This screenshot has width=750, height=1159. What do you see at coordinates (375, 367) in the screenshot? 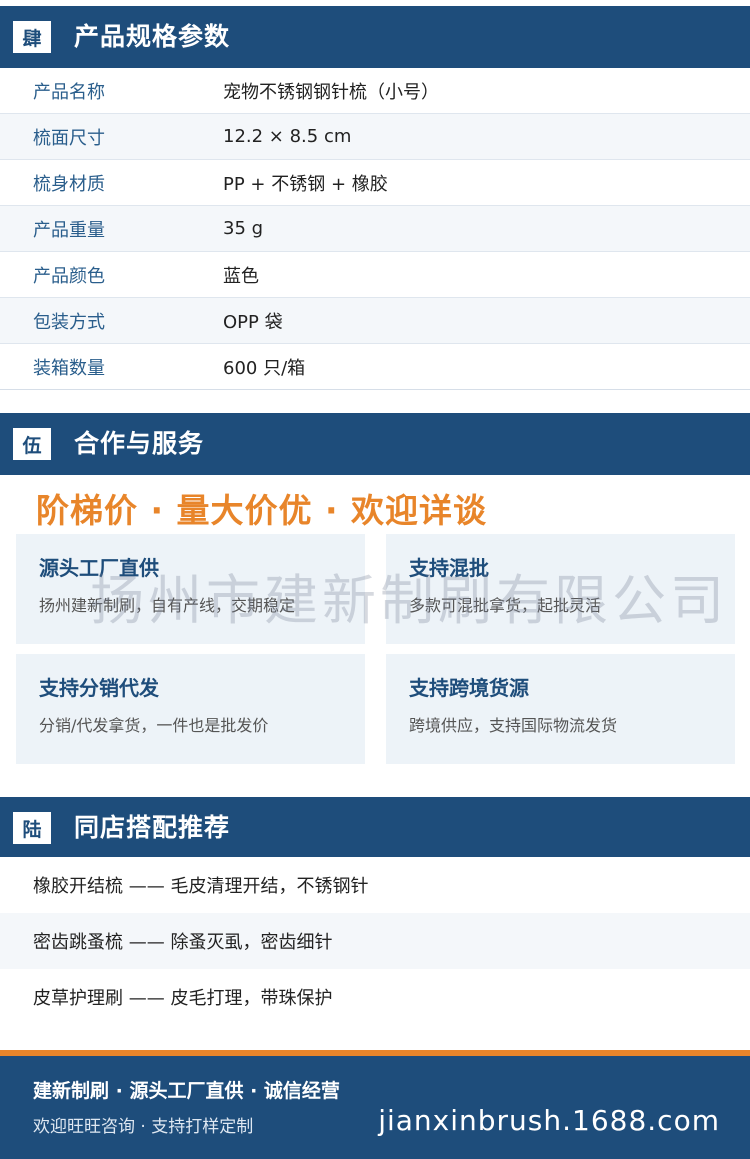
I see `table-row: 装箱数量 600 只/箱` at bounding box center [375, 367].